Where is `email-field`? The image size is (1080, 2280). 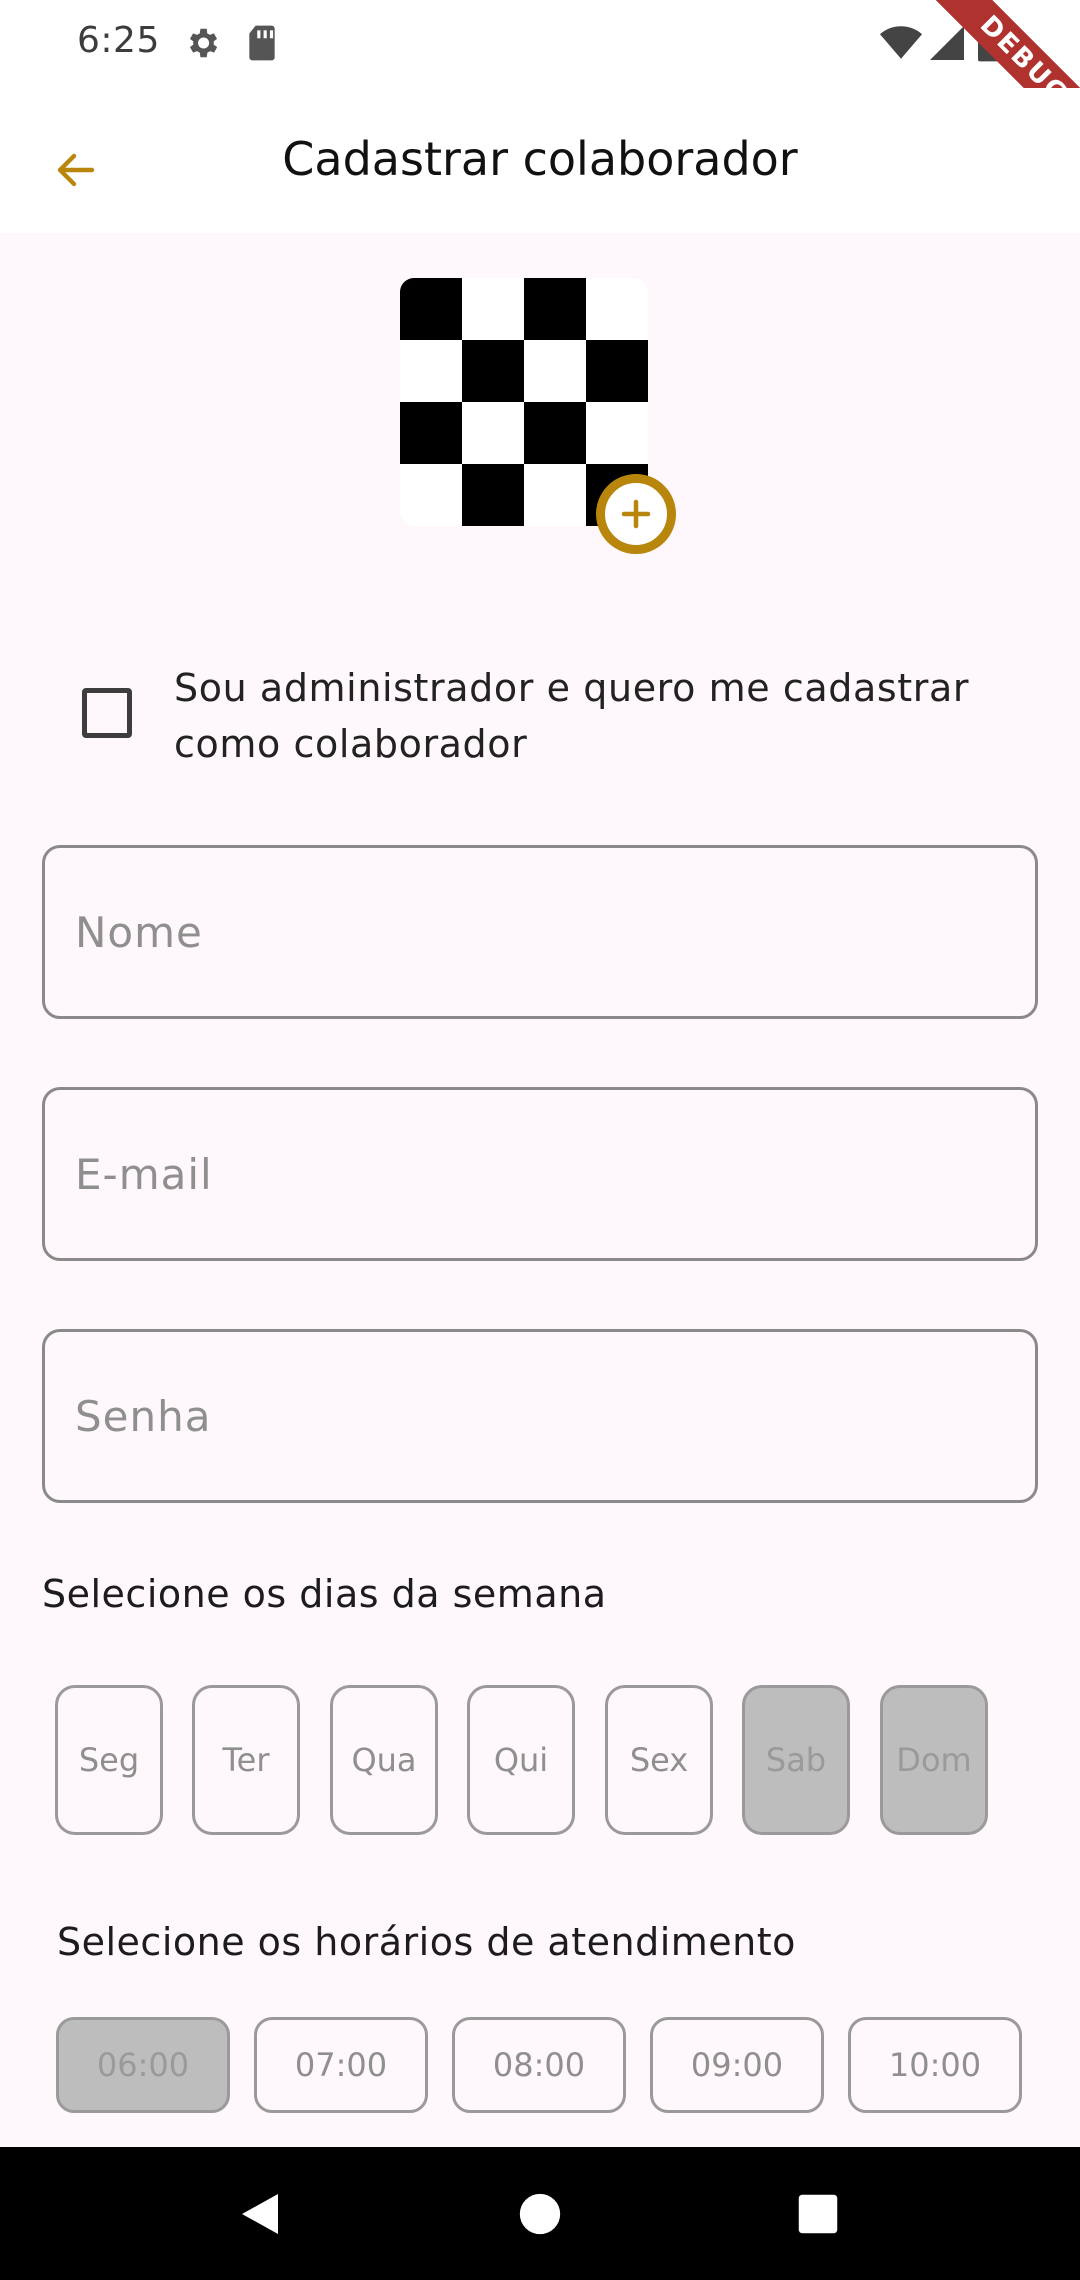
email-field is located at coordinates (540, 1174).